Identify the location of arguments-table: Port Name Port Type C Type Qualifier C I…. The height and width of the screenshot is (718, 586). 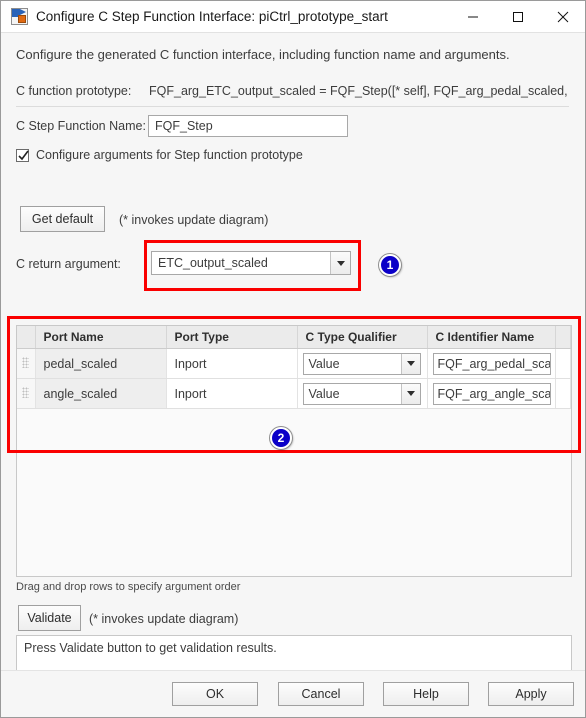
(294, 367).